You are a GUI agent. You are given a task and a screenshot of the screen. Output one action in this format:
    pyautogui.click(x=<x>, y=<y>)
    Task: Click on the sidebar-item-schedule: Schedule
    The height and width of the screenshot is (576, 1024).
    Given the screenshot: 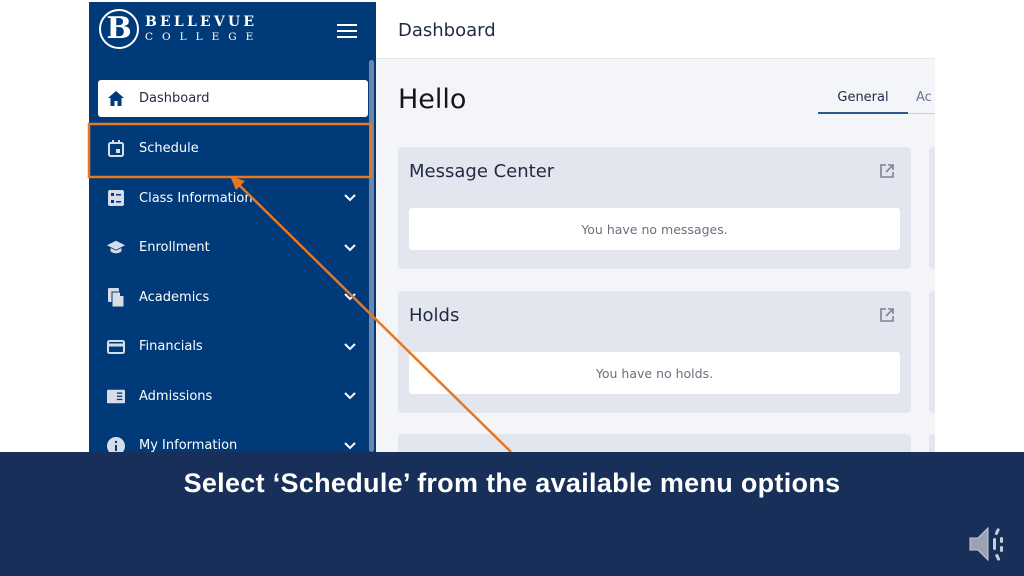 What is the action you would take?
    pyautogui.click(x=232, y=149)
    